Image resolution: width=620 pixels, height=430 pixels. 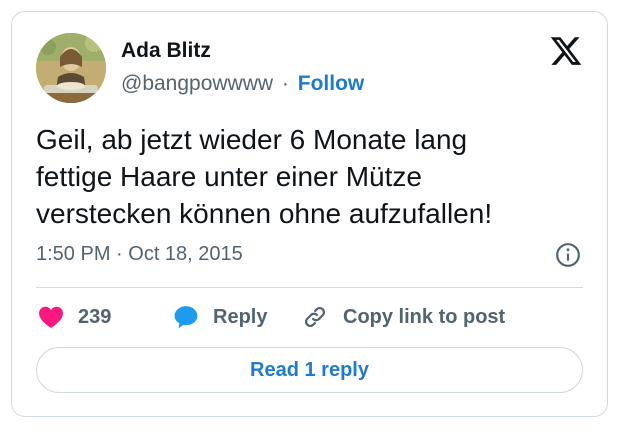 I want to click on author-name: Ada Blitz, so click(x=166, y=51).